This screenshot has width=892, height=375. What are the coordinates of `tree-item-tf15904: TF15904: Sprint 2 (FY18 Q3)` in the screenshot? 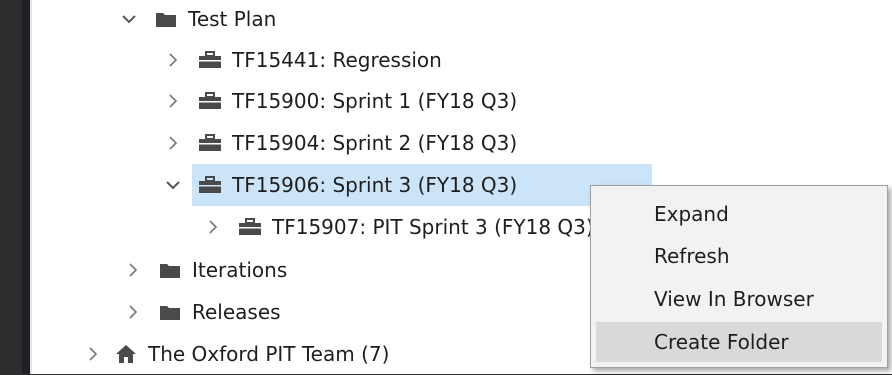 It's located at (339, 143).